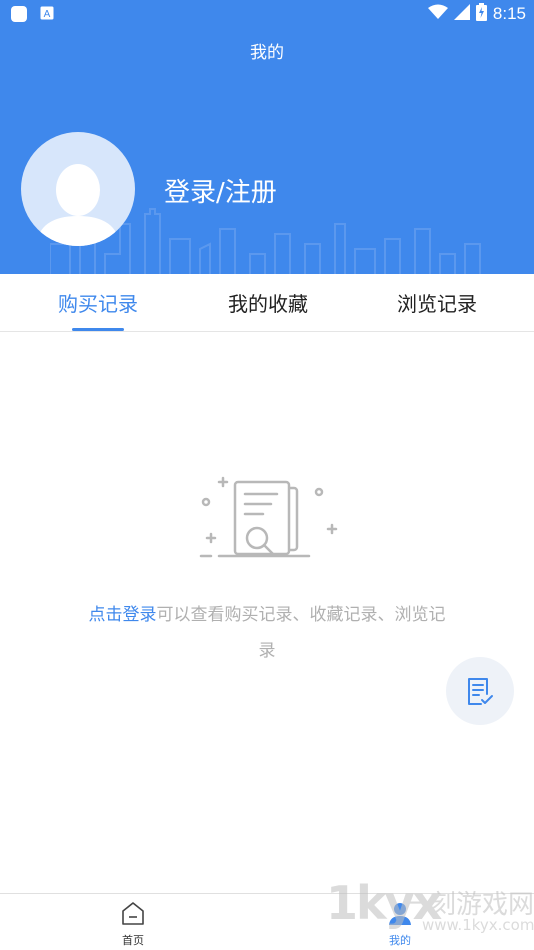 The image size is (534, 950). I want to click on wifi-icon, so click(437, 14).